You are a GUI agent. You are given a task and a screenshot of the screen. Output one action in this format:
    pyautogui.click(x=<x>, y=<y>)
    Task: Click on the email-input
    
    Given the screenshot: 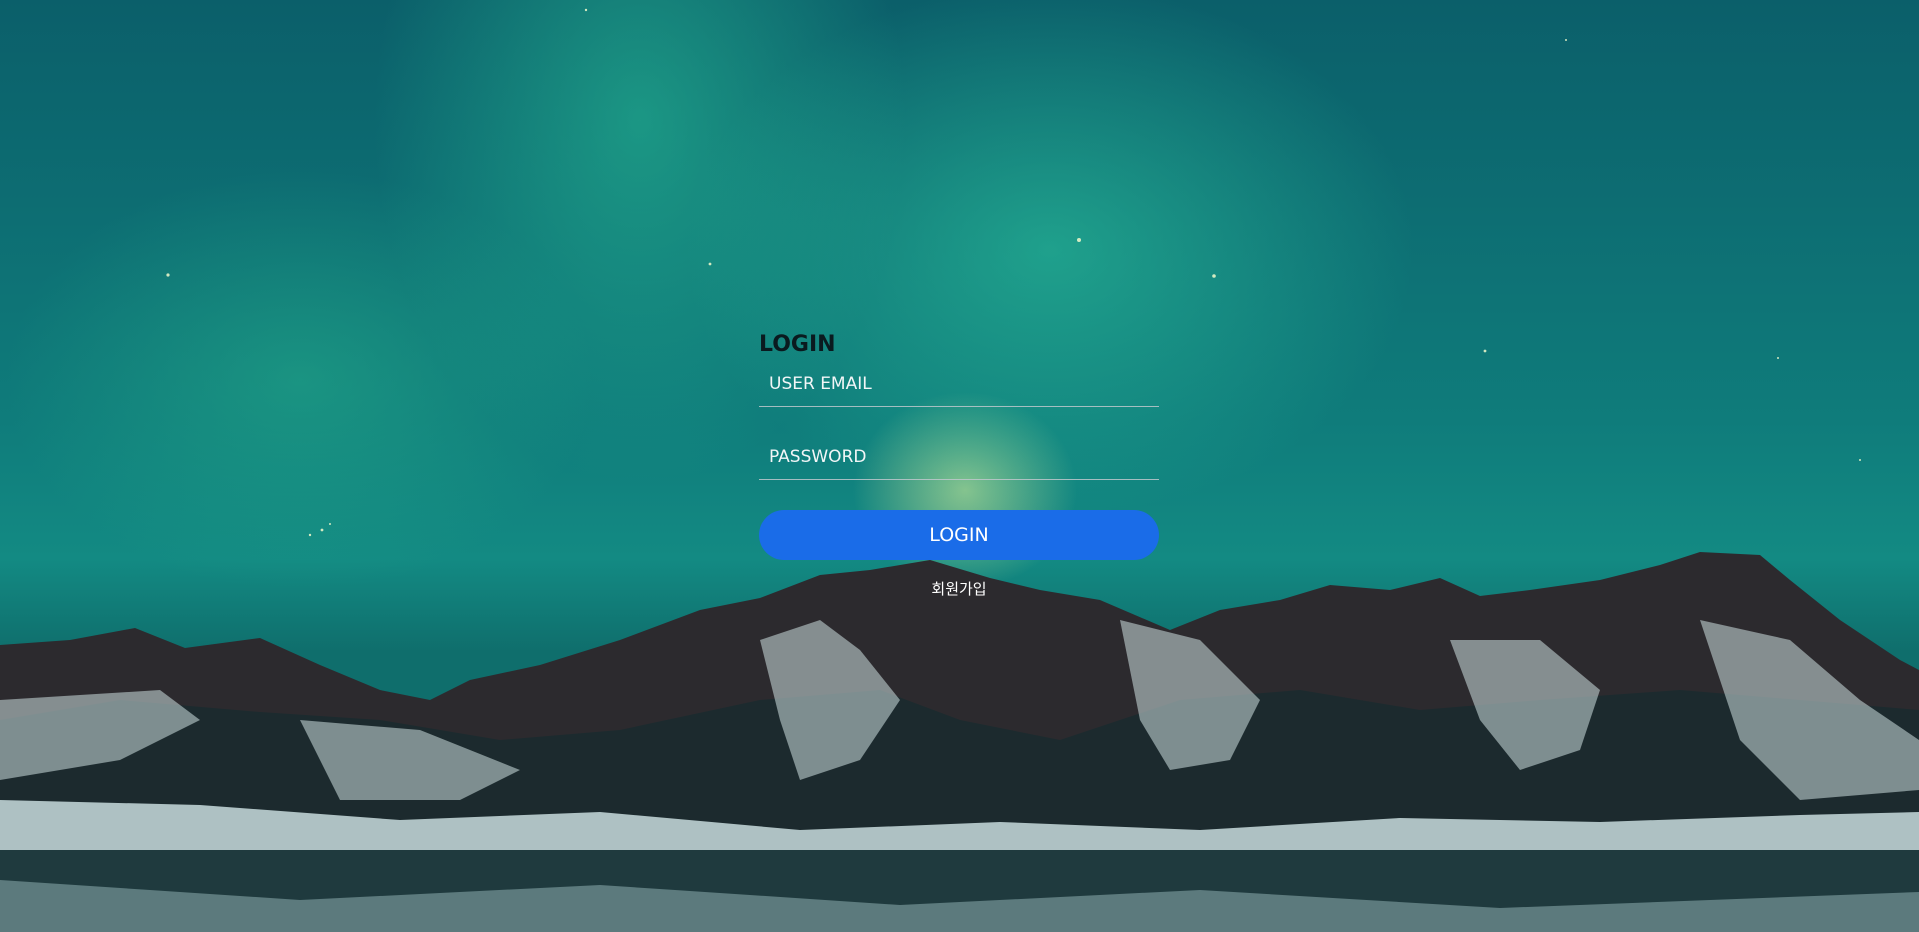 What is the action you would take?
    pyautogui.click(x=959, y=384)
    